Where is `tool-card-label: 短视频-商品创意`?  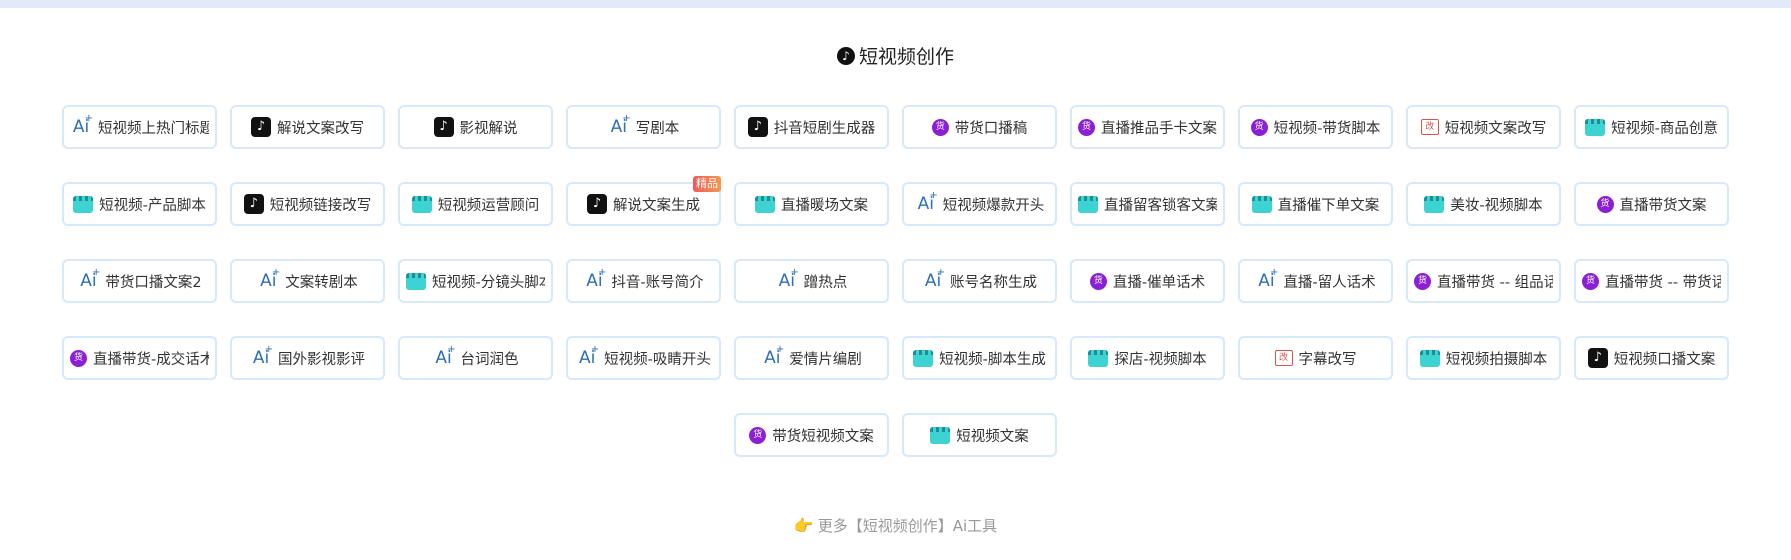
tool-card-label: 短视频-商品创意 is located at coordinates (1664, 128).